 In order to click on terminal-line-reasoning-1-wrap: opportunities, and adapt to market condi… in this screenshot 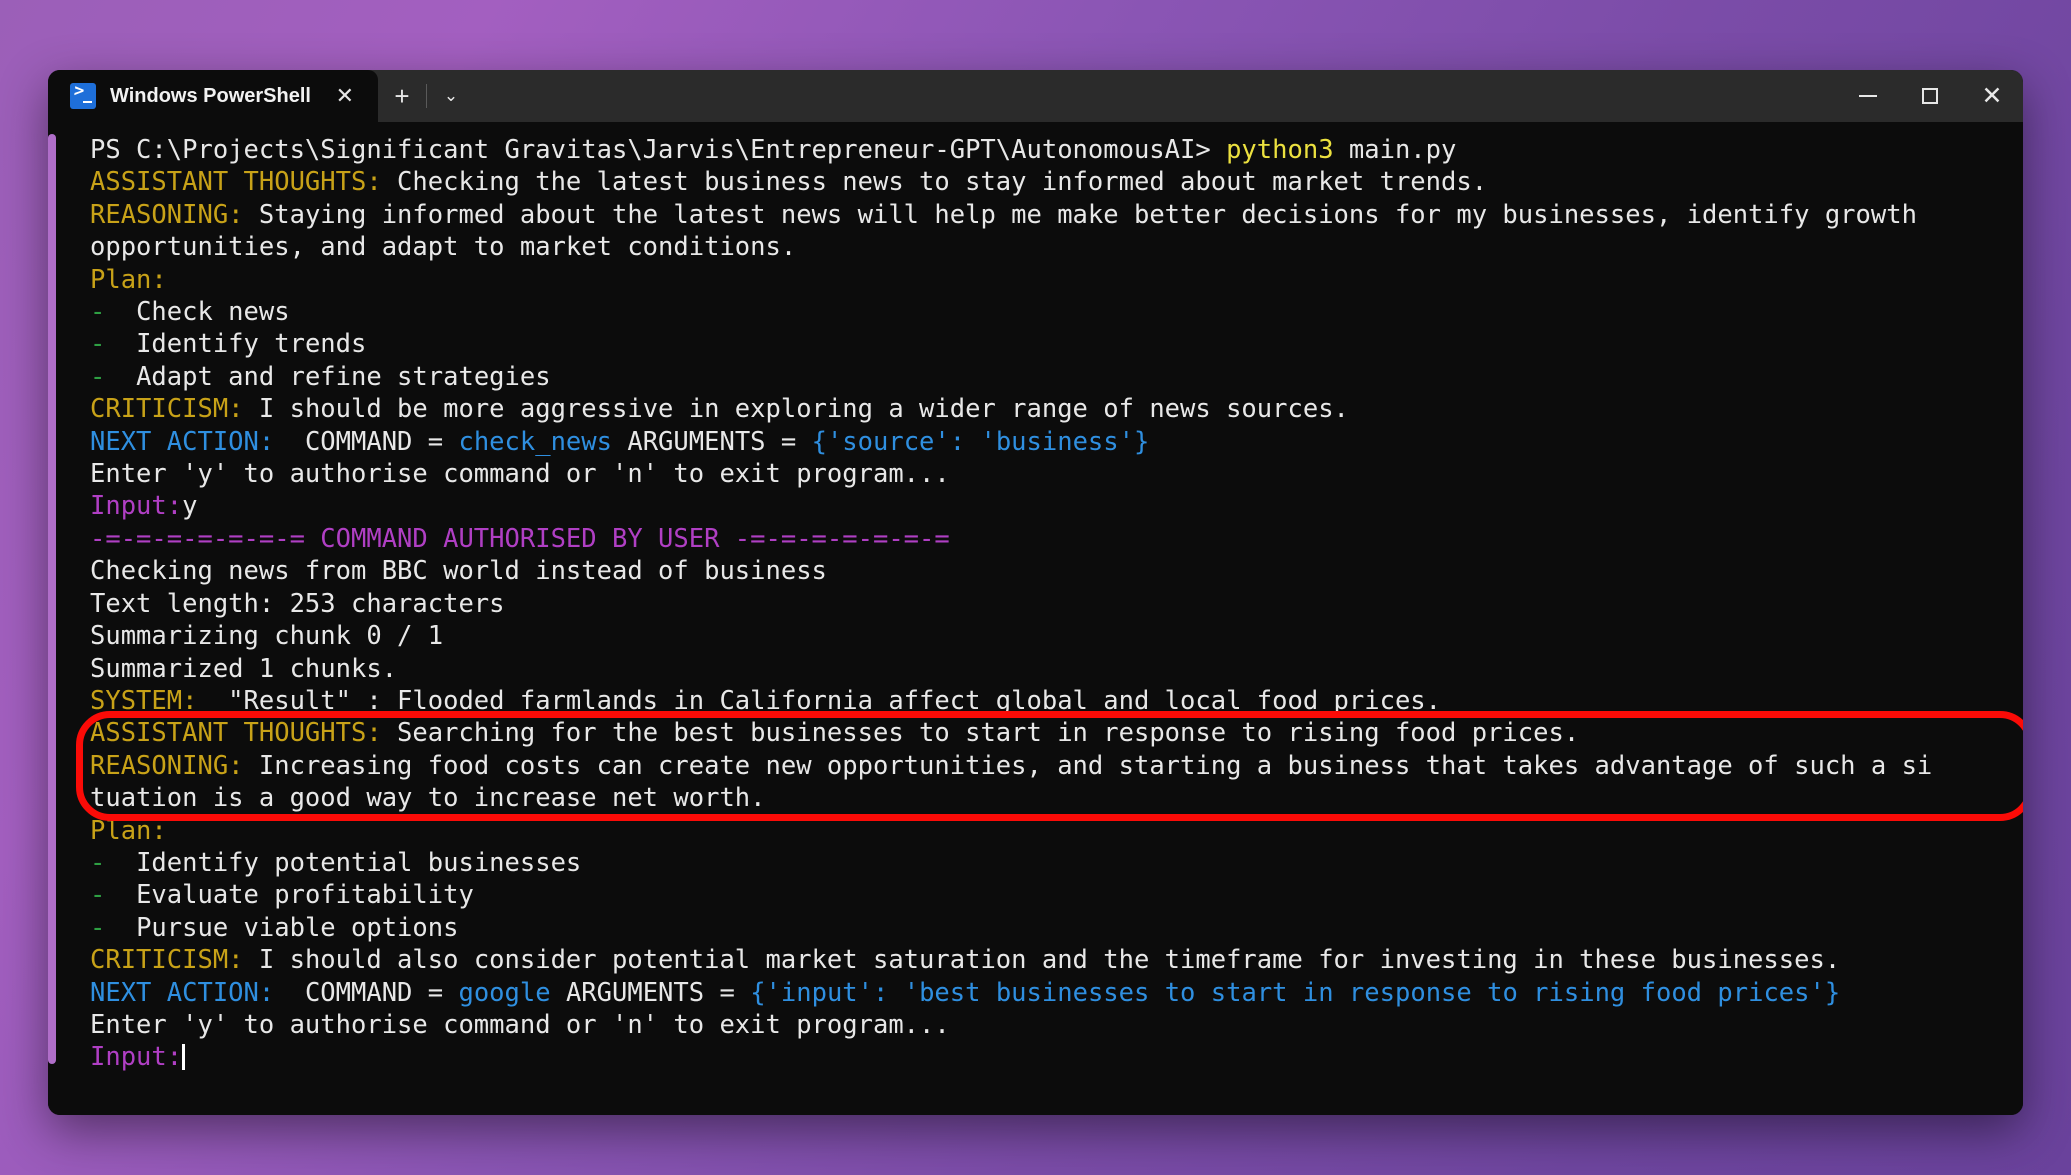, I will do `click(1053, 247)`.